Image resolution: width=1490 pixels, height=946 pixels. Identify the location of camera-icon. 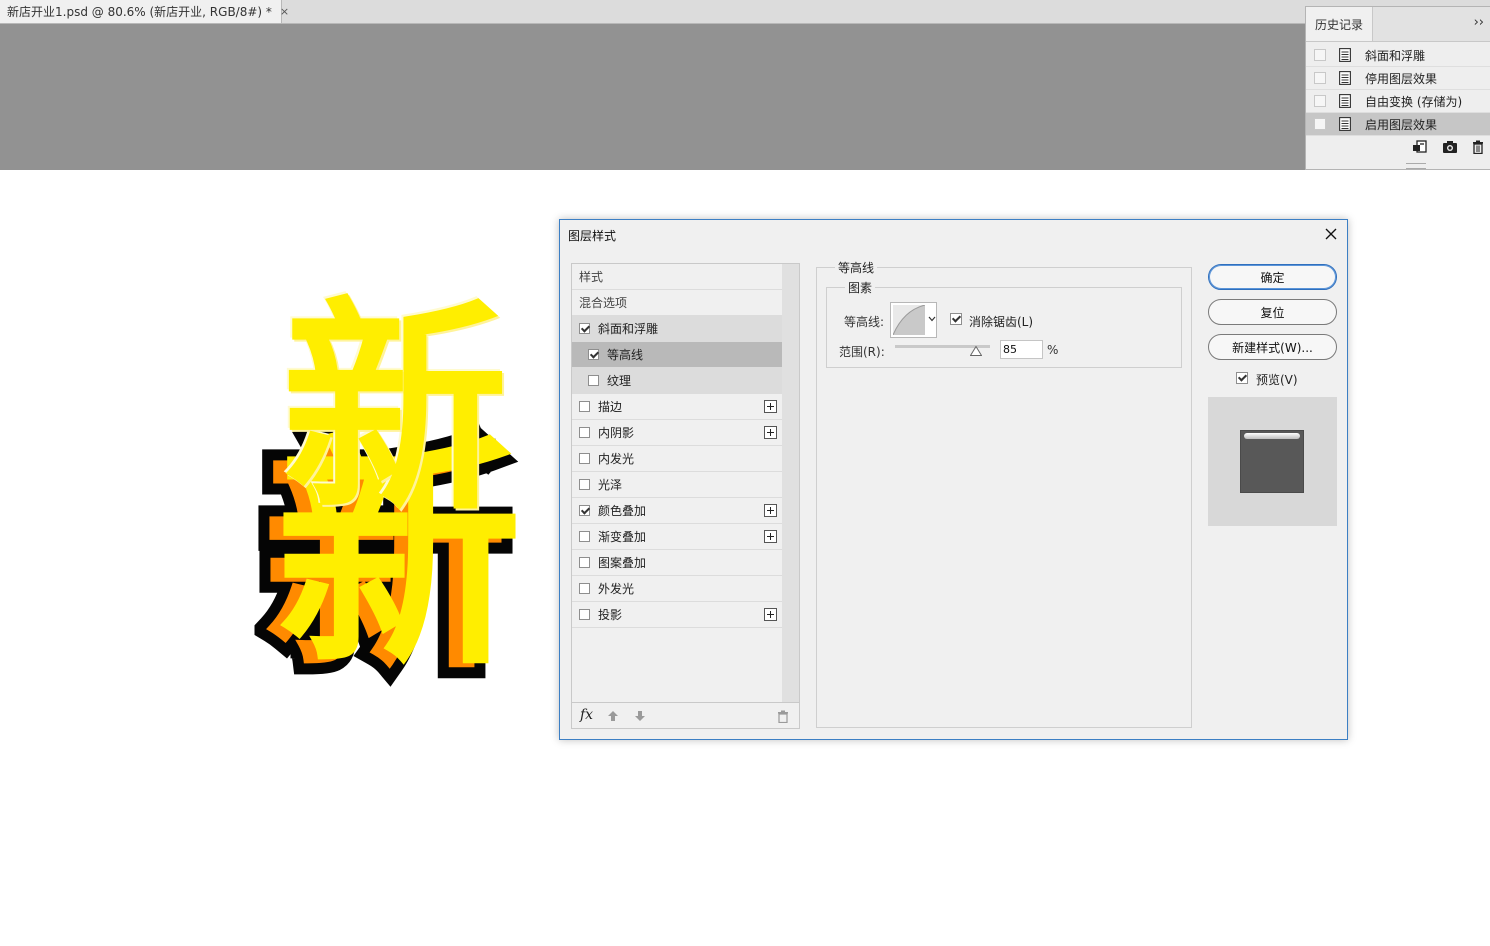
(1450, 147).